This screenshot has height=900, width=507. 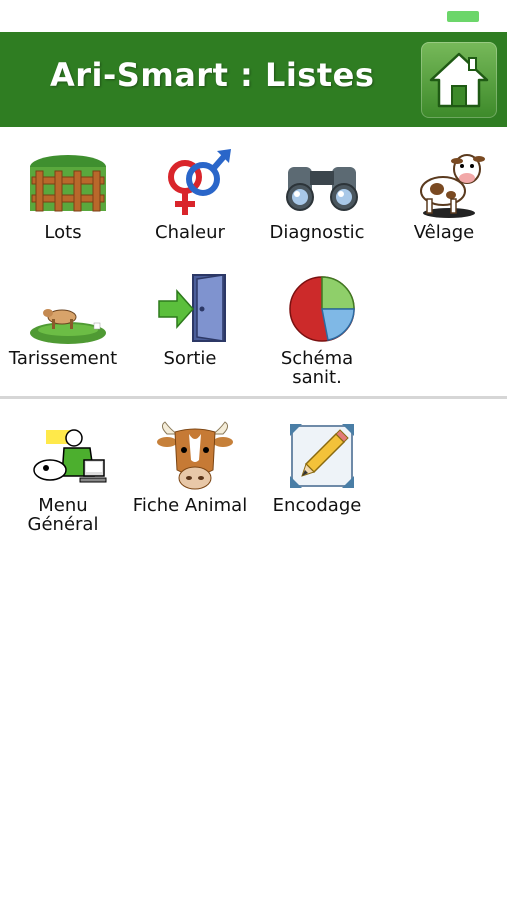 I want to click on list-chaleur-label: Chaleur, so click(x=190, y=232).